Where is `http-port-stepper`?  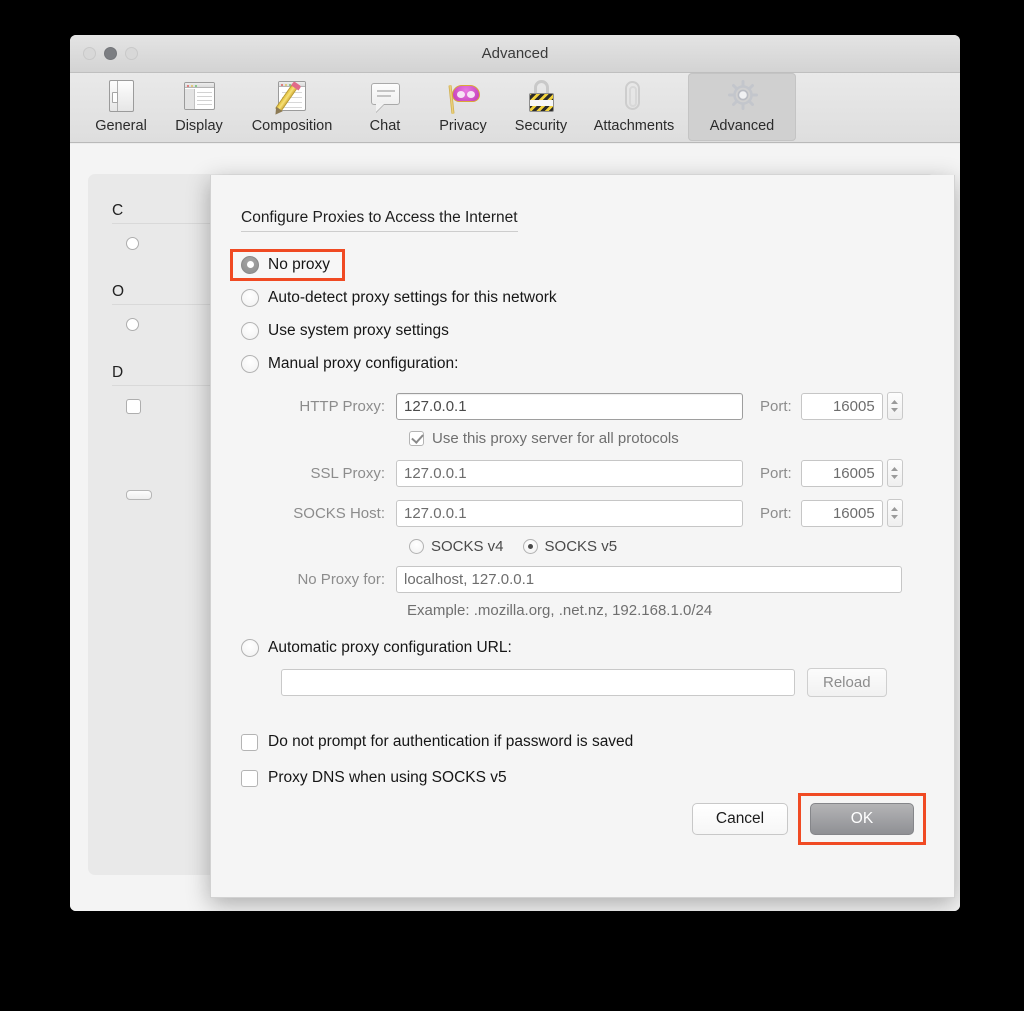 http-port-stepper is located at coordinates (894, 406).